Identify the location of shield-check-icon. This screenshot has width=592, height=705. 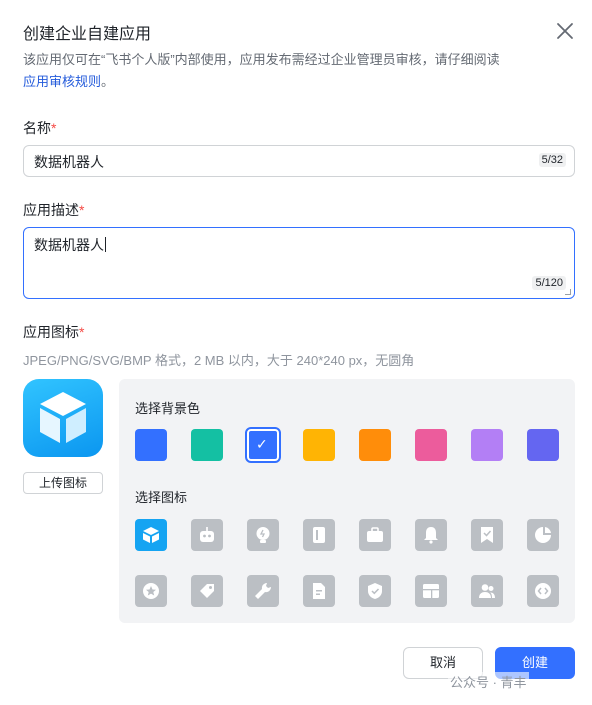
(375, 591).